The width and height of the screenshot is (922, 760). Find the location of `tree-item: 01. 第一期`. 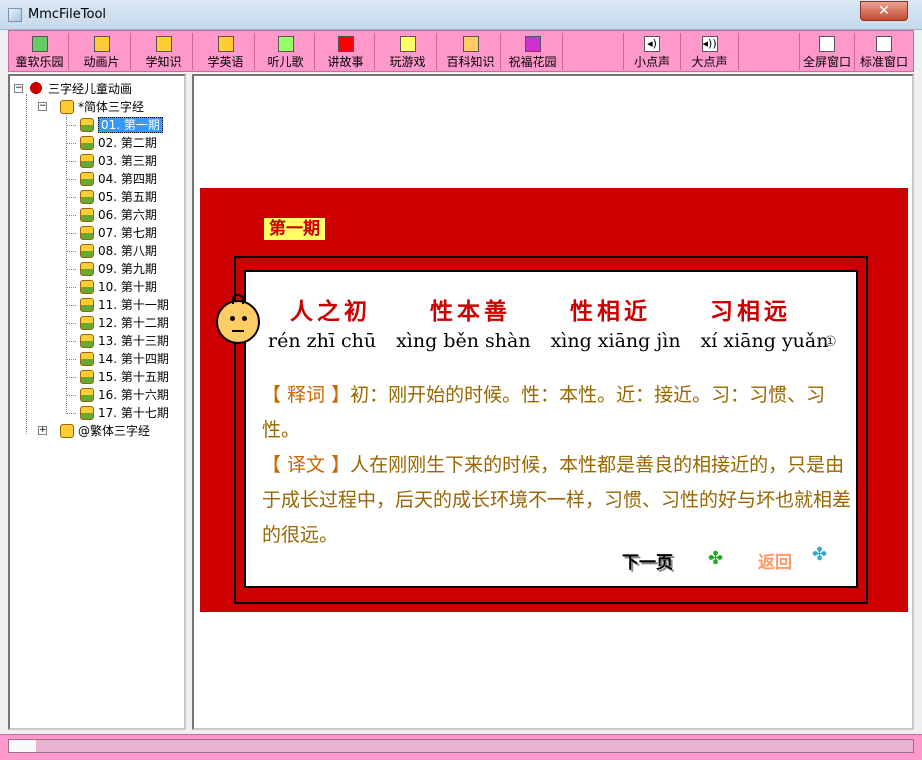

tree-item: 01. 第一期 is located at coordinates (114, 125).